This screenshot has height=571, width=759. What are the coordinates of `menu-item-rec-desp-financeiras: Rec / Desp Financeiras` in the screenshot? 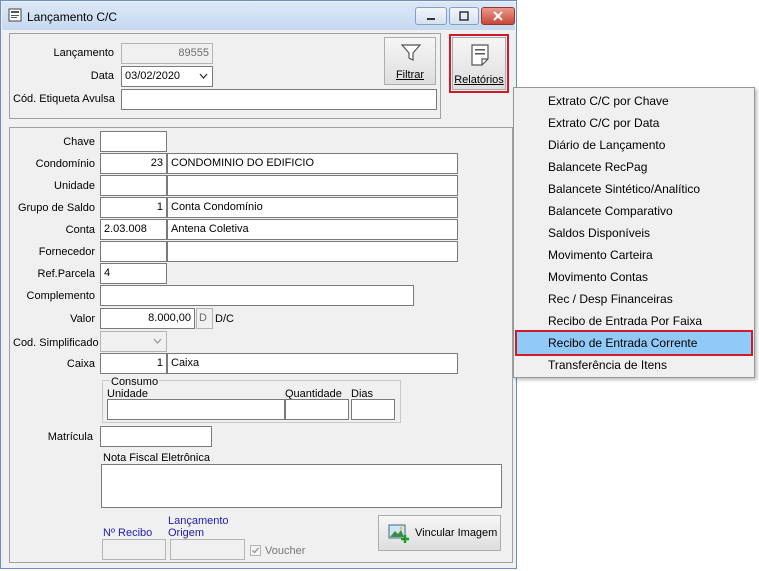 It's located at (634, 299).